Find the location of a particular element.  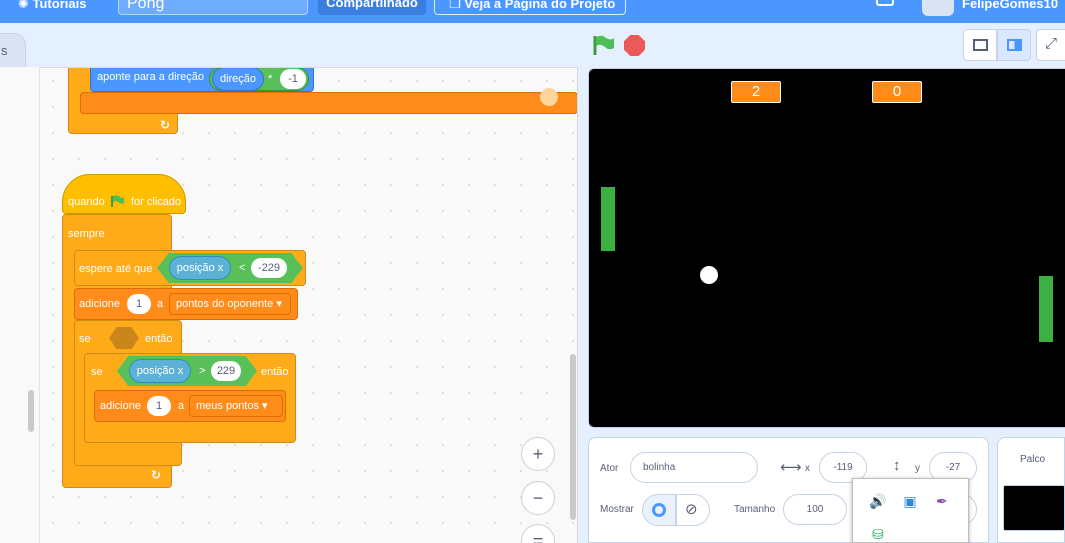

normal-stage-icon is located at coordinates (1014, 45).